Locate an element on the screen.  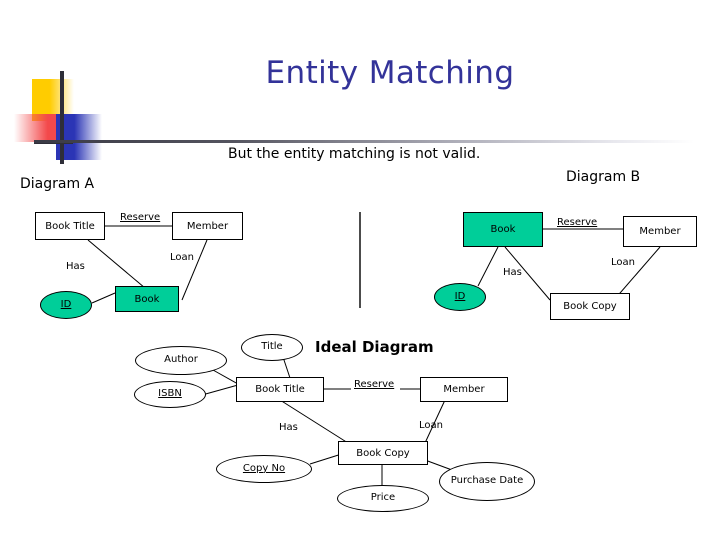
entity-member-b: Member is located at coordinates (660, 231).